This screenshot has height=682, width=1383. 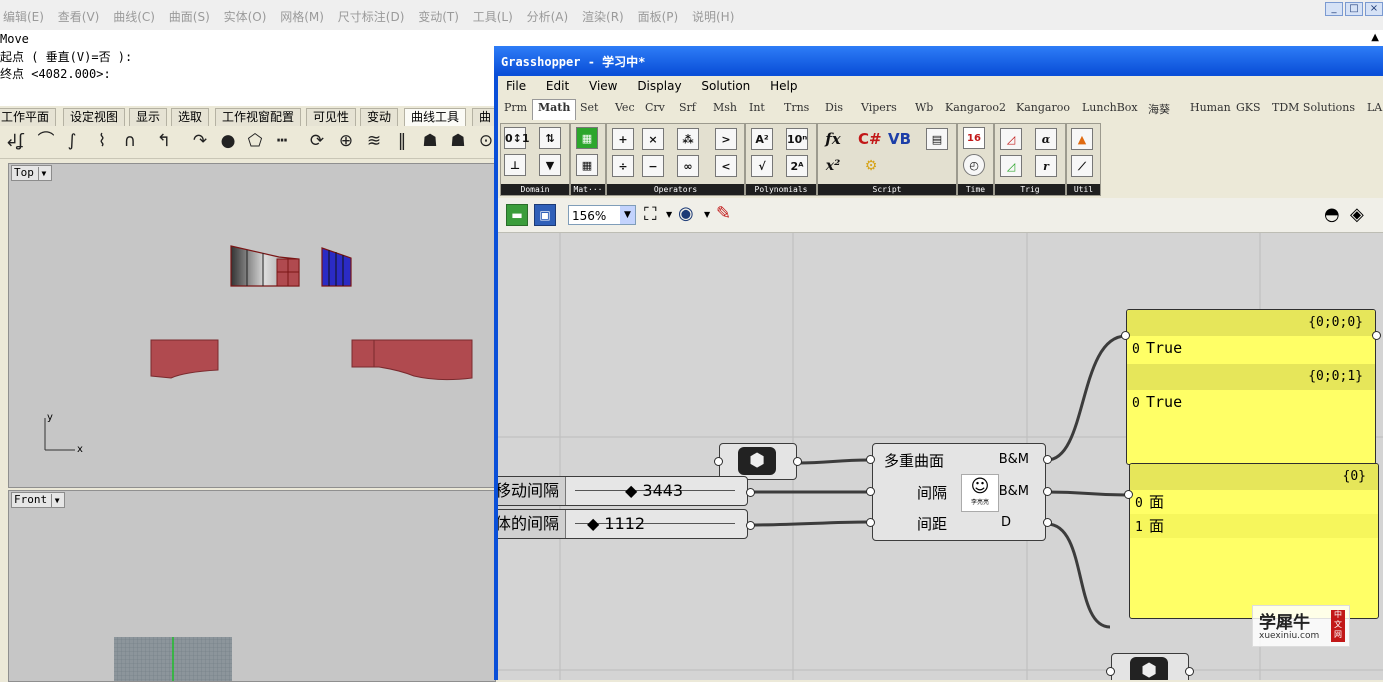 What do you see at coordinates (517, 138) in the screenshot?
I see `domain-icon: 0↕1` at bounding box center [517, 138].